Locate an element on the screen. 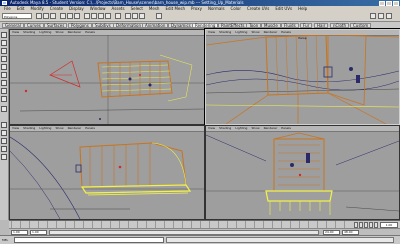  shelf-tab-deformation: Deformation is located at coordinates (128, 25).